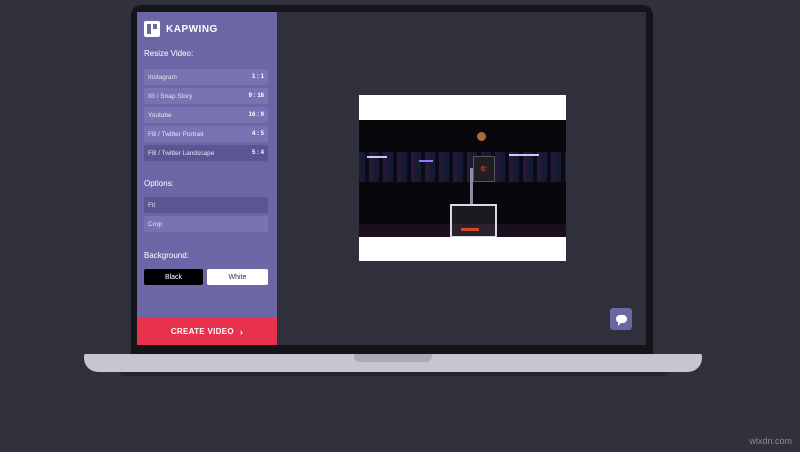 The image size is (800, 452). What do you see at coordinates (393, 363) in the screenshot?
I see `laptop-base` at bounding box center [393, 363].